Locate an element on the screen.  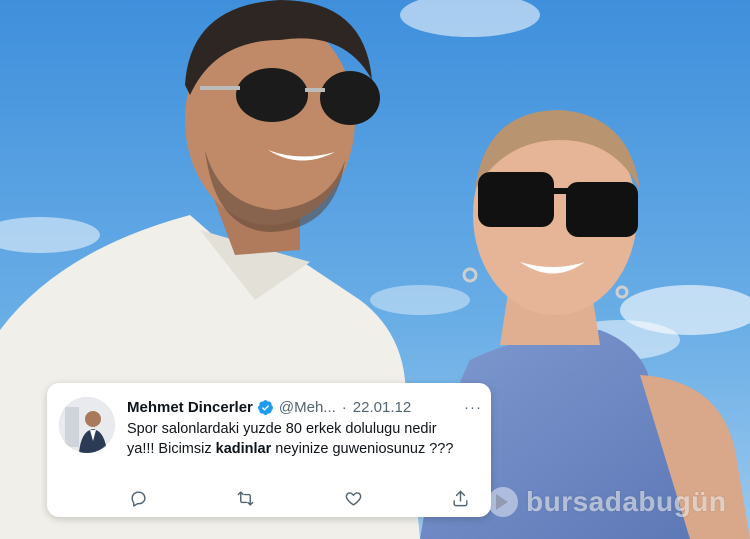
verified-badge-icon is located at coordinates (265, 407).